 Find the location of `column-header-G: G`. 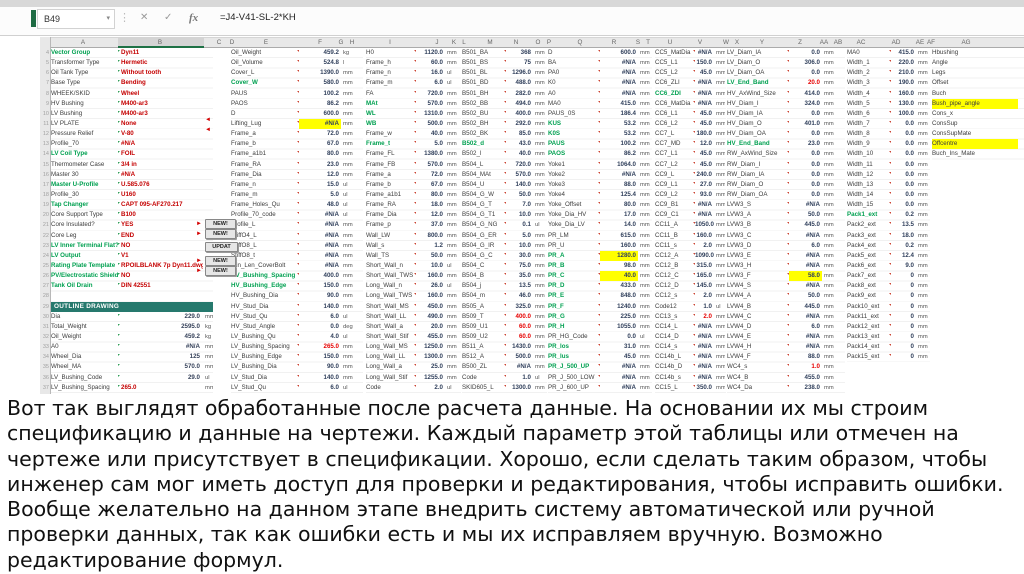

column-header-G: G is located at coordinates (341, 43).